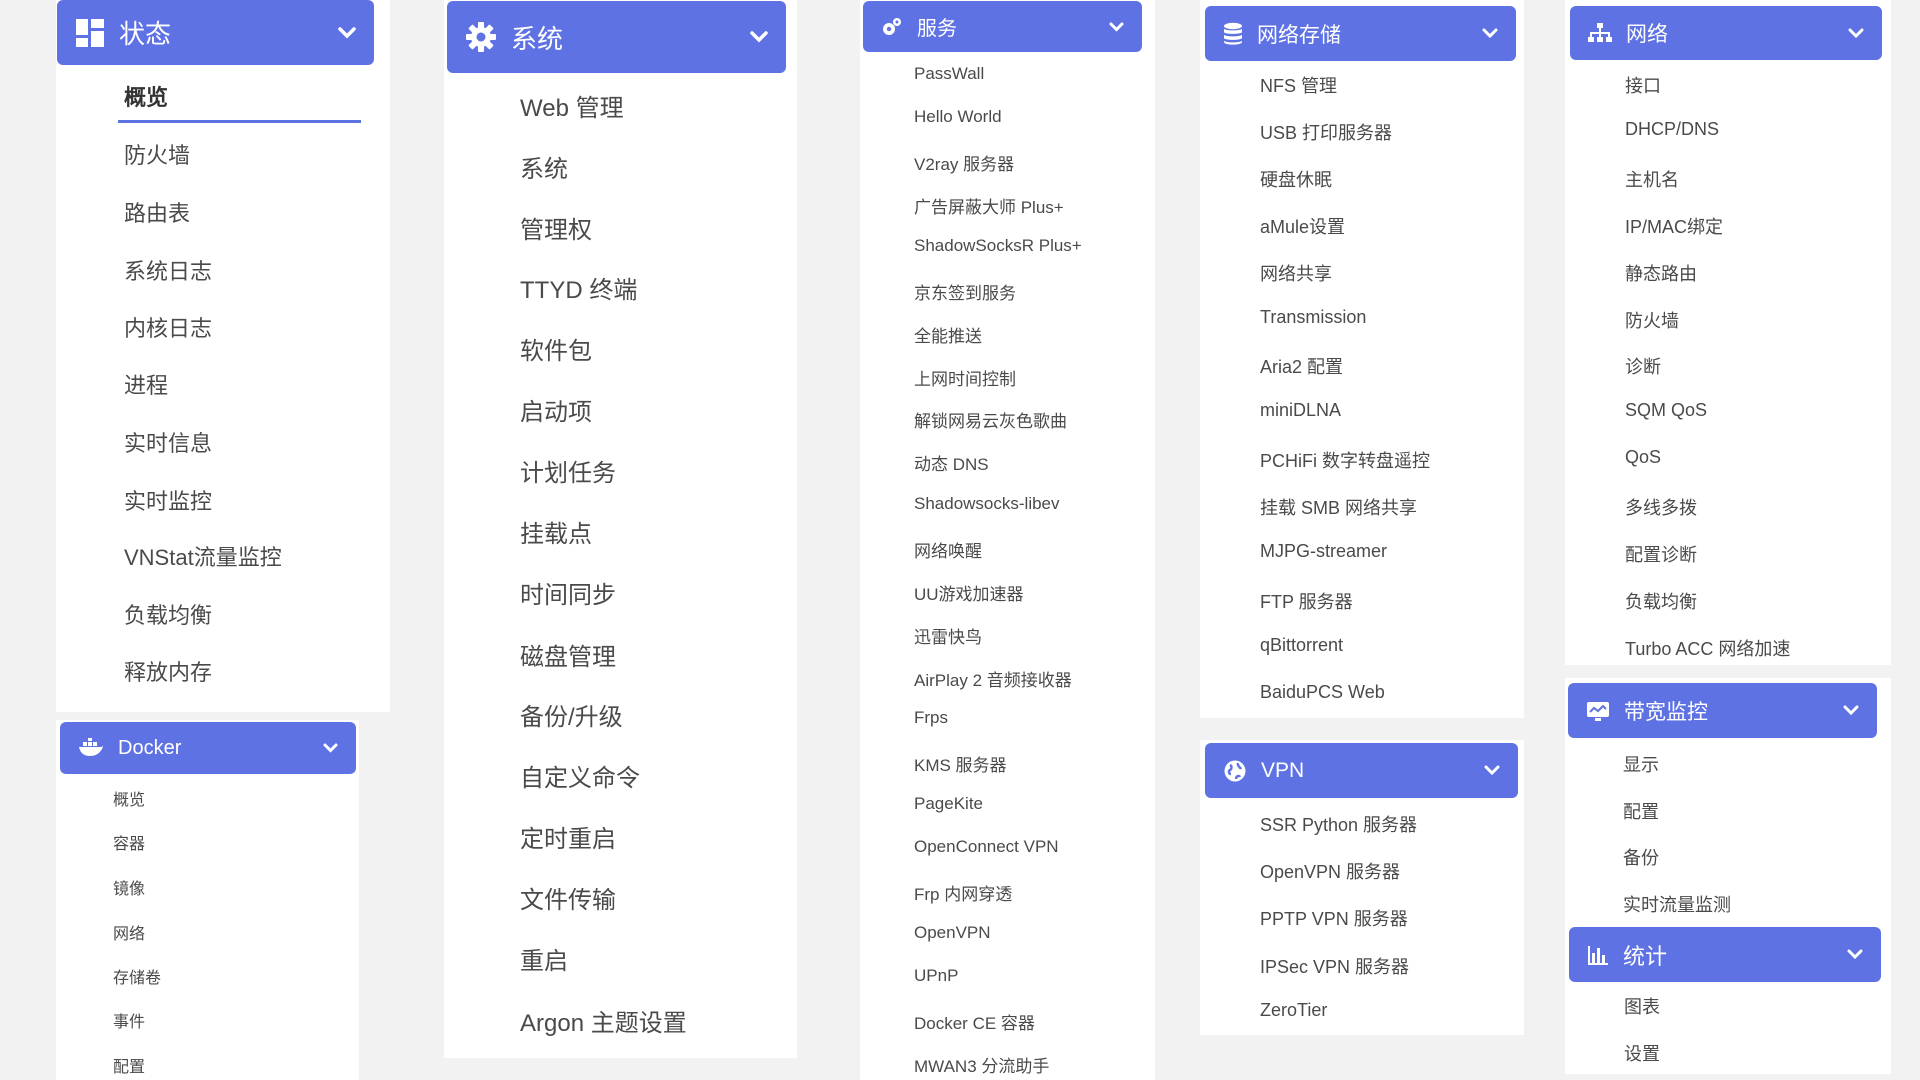  Describe the element at coordinates (568, 836) in the screenshot. I see `system-item: 定时重启` at that location.